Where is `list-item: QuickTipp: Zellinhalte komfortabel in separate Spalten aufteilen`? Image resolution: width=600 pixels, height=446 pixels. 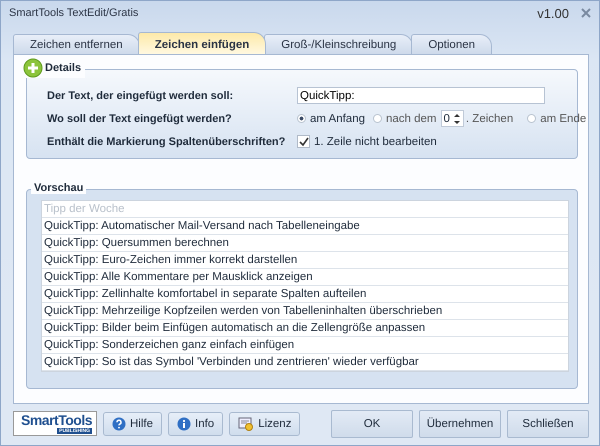 list-item: QuickTipp: Zellinhalte komfortabel in separate Spalten aufteilen is located at coordinates (305, 294).